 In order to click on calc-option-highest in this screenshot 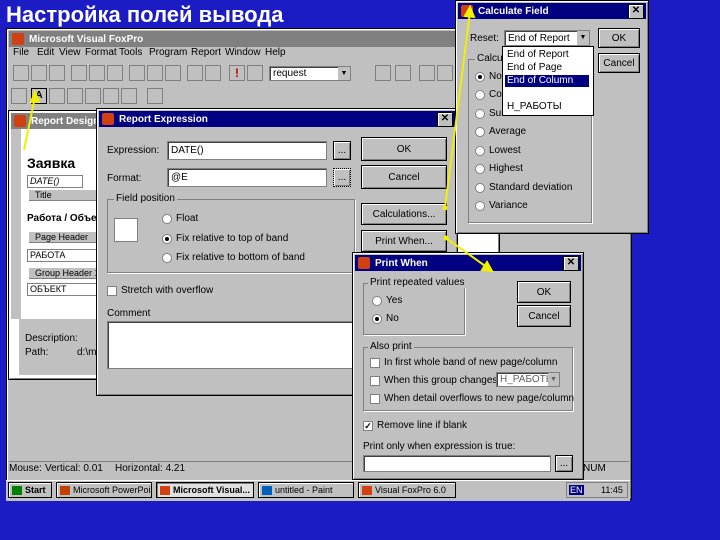, I will do `click(480, 169)`.